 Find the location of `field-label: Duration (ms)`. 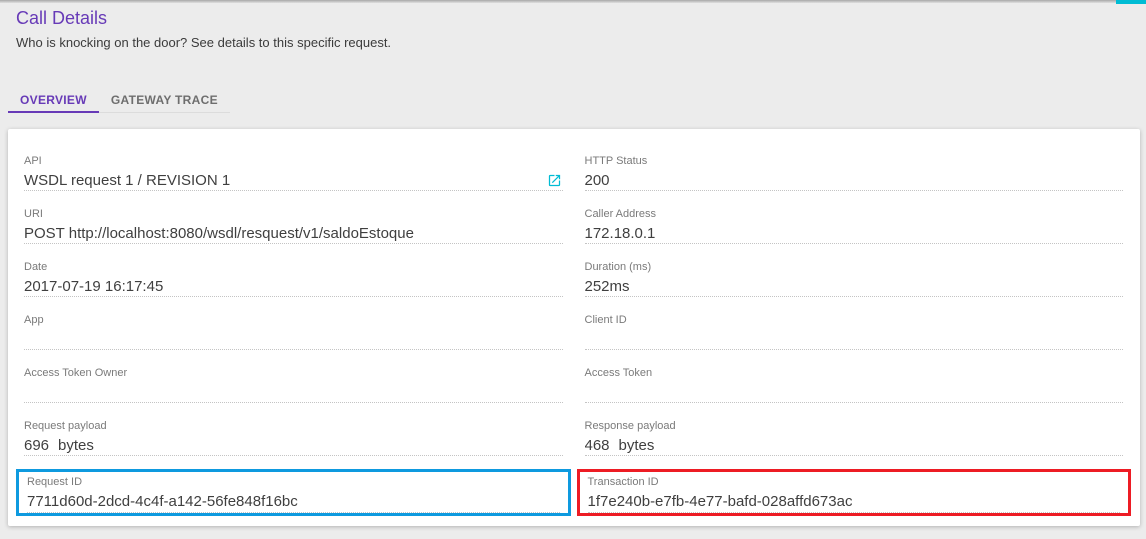

field-label: Duration (ms) is located at coordinates (618, 267).